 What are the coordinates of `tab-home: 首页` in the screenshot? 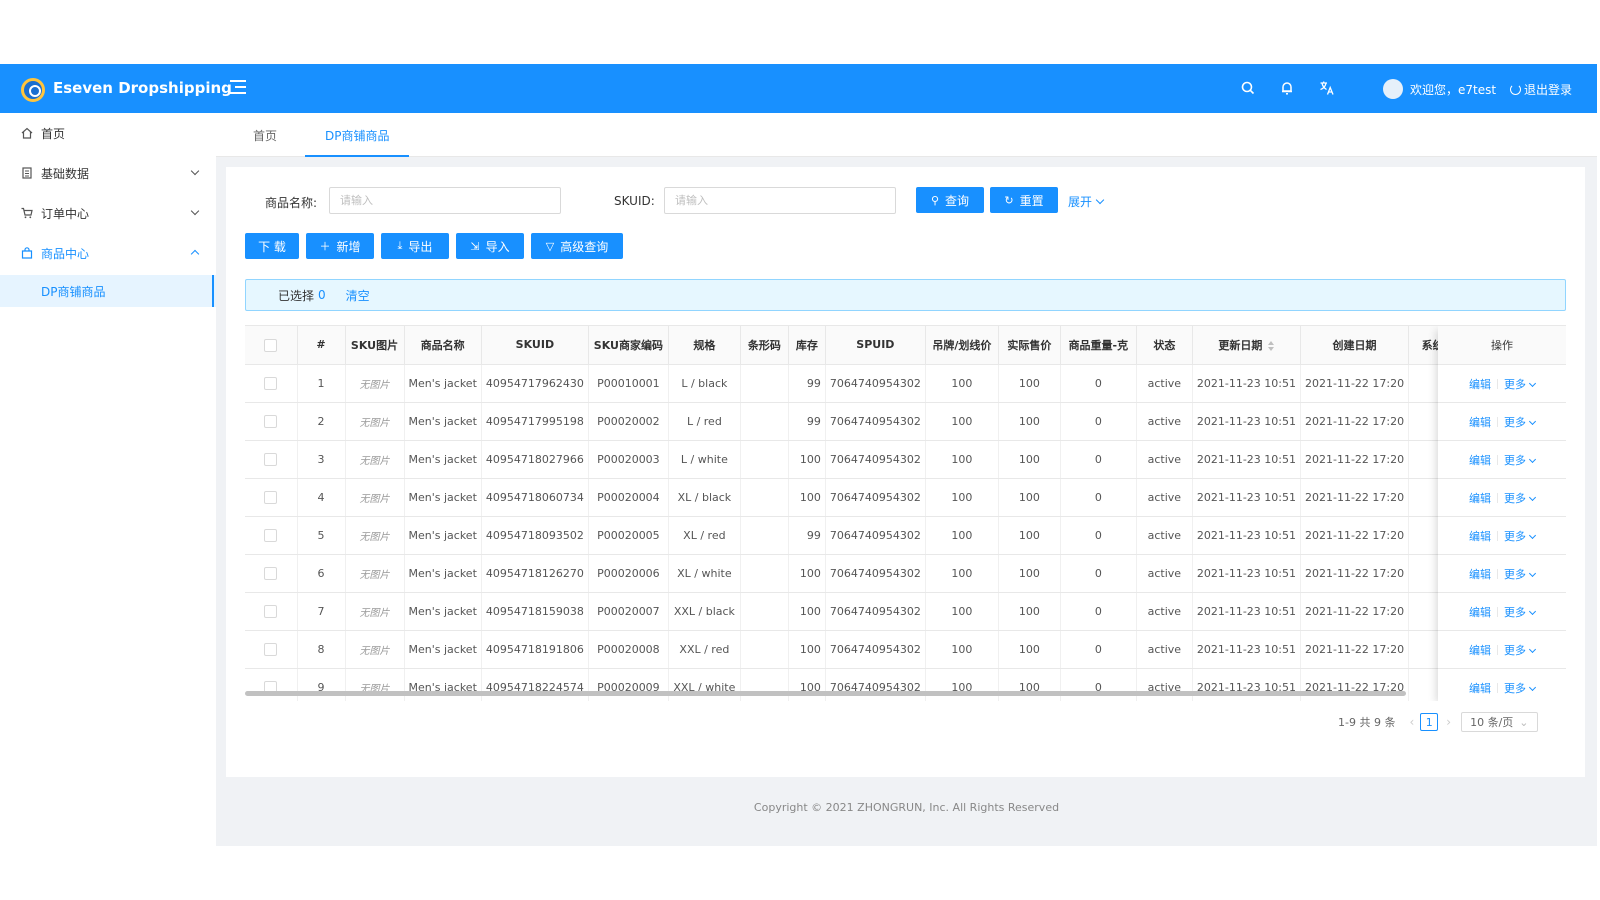 It's located at (265, 135).